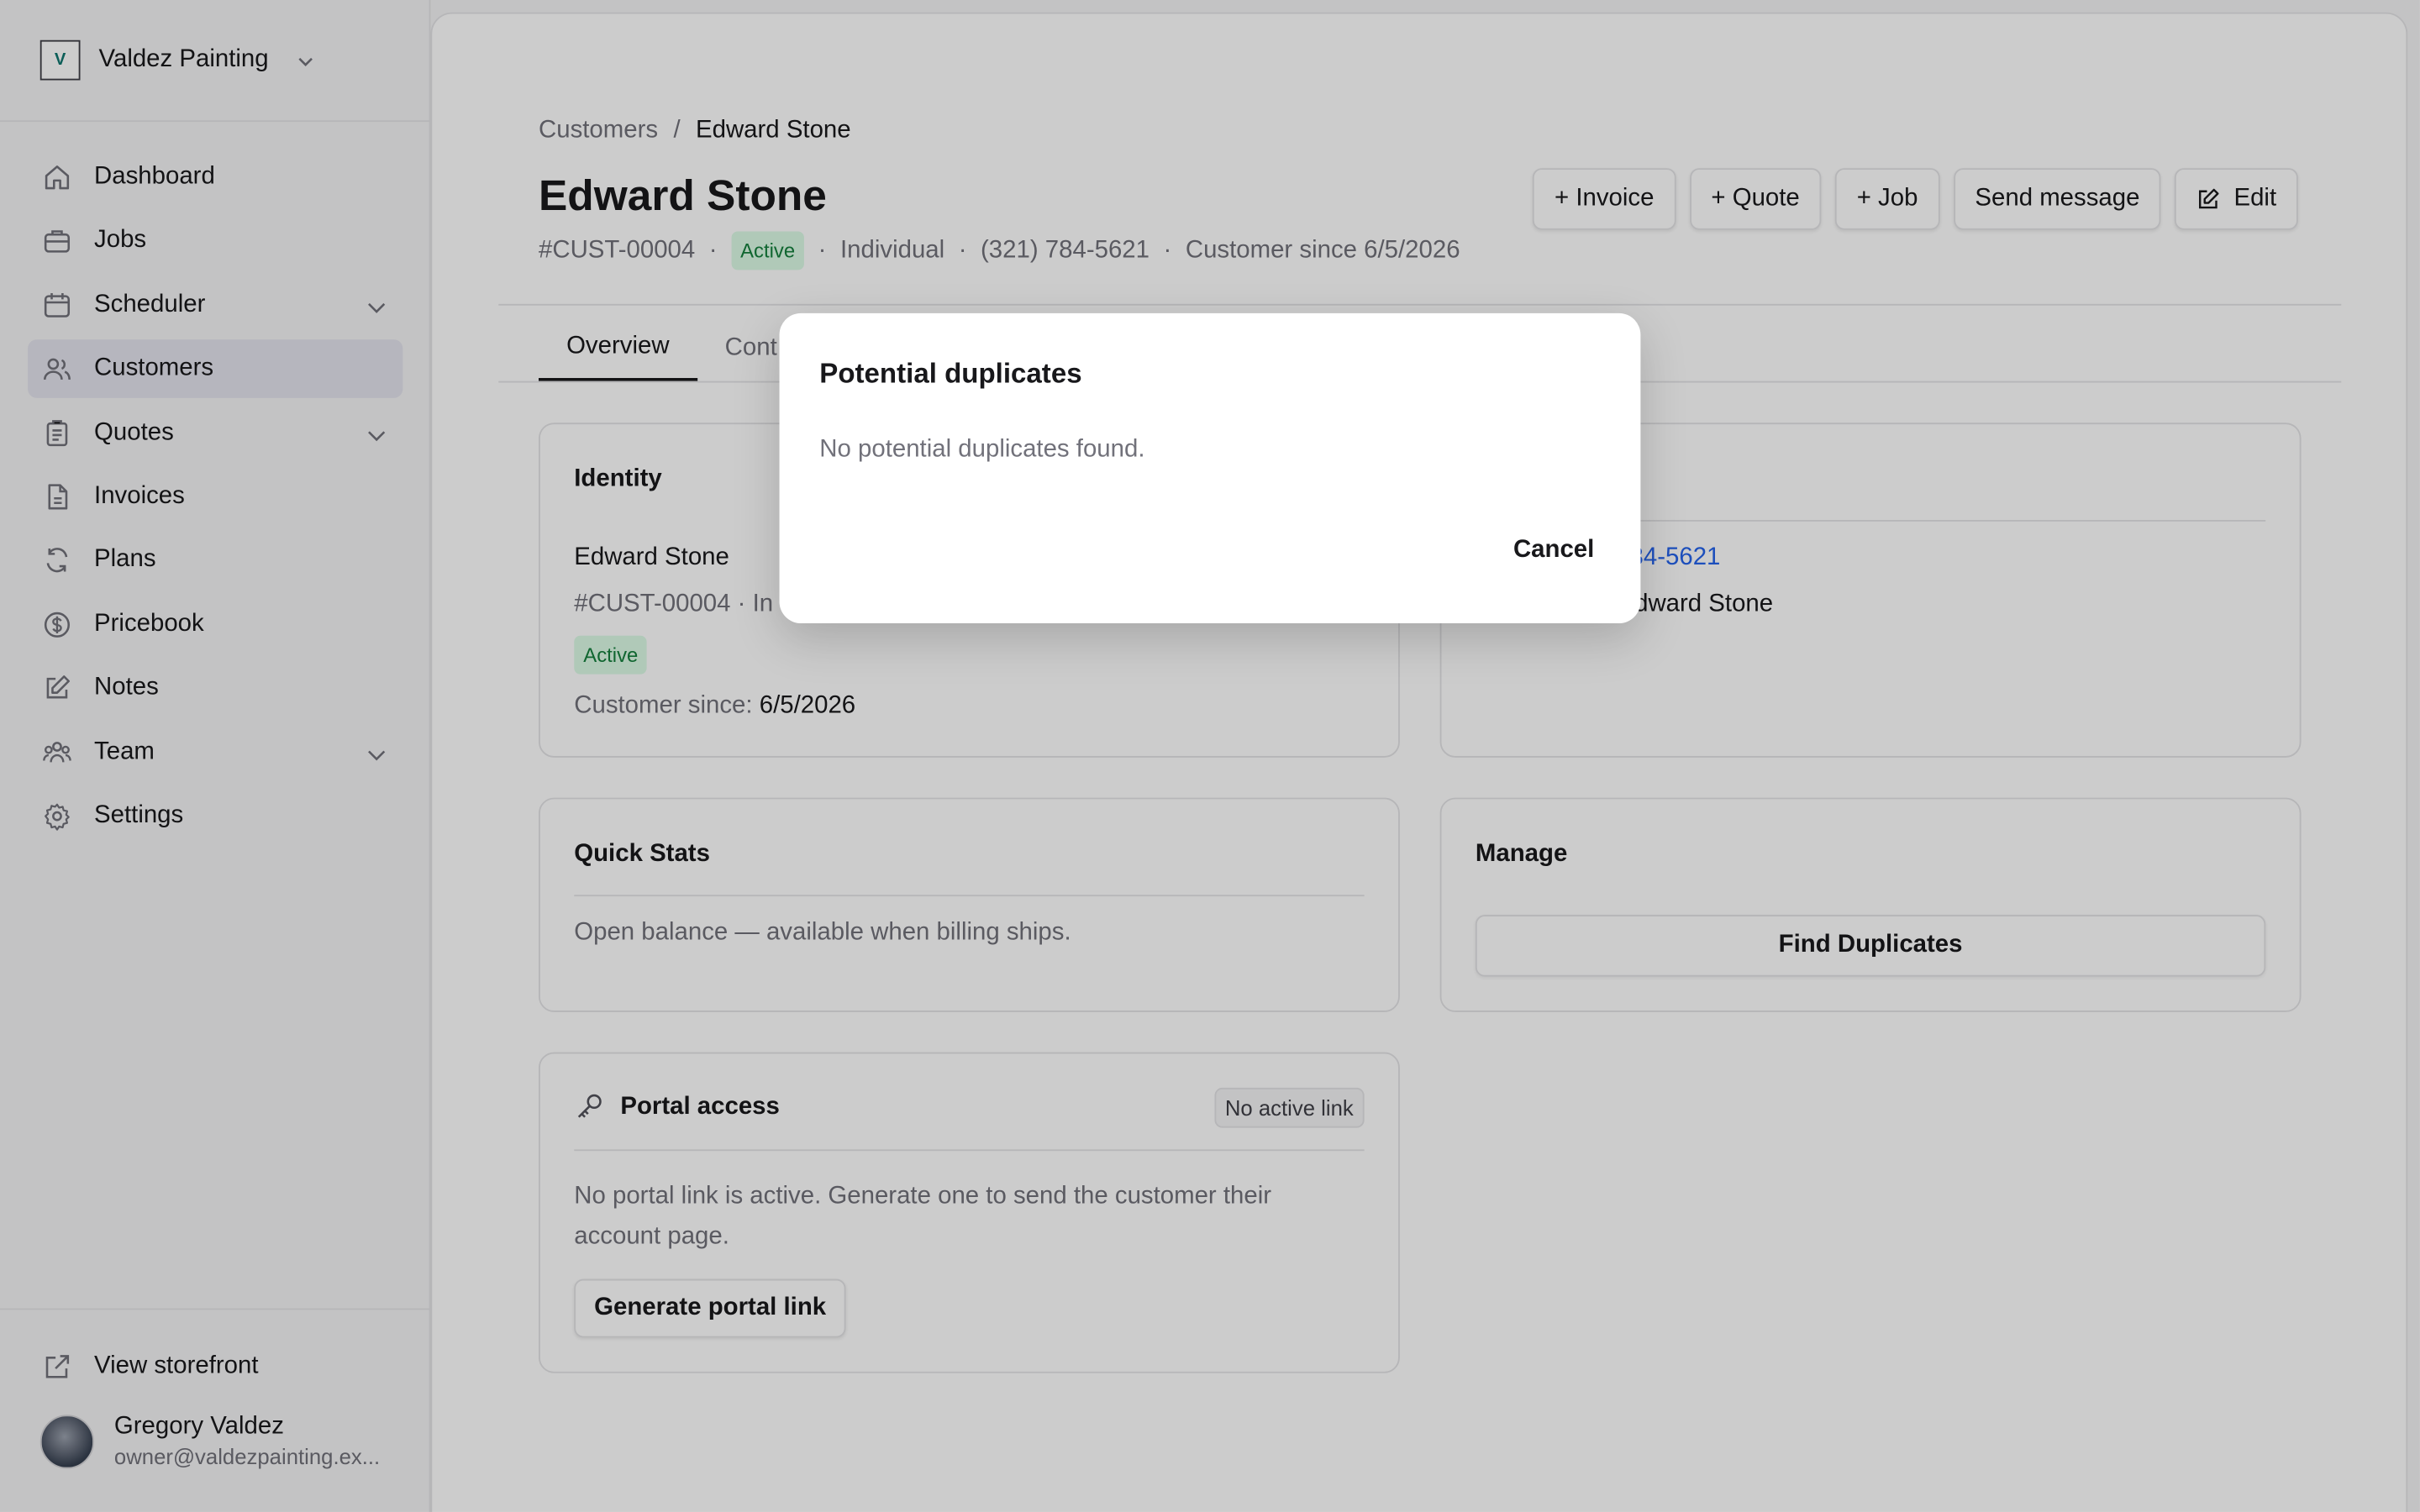  Describe the element at coordinates (1554, 550) in the screenshot. I see `cancel-button: Cancel` at that location.